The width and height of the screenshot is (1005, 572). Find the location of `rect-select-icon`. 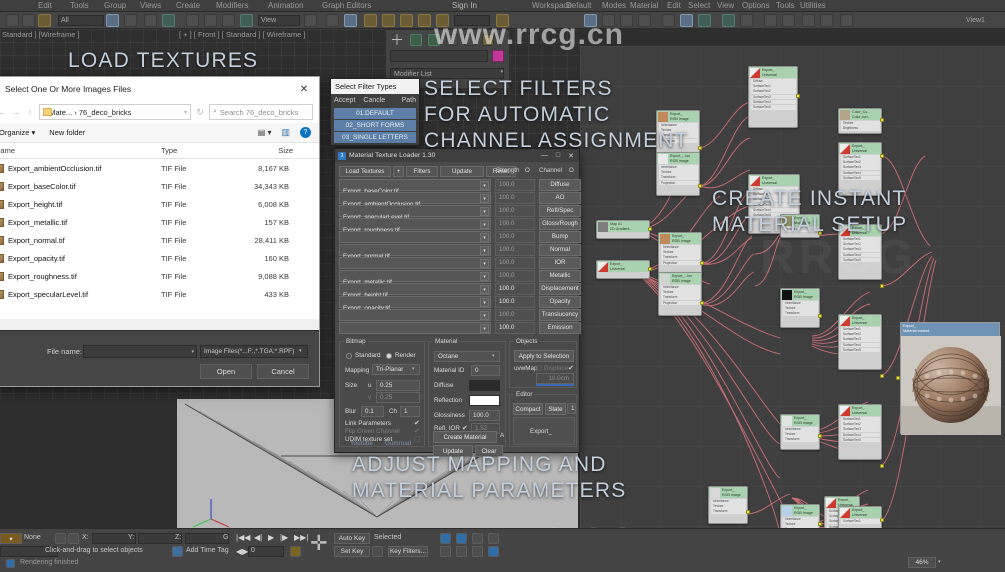

rect-select-icon is located at coordinates (150, 20).